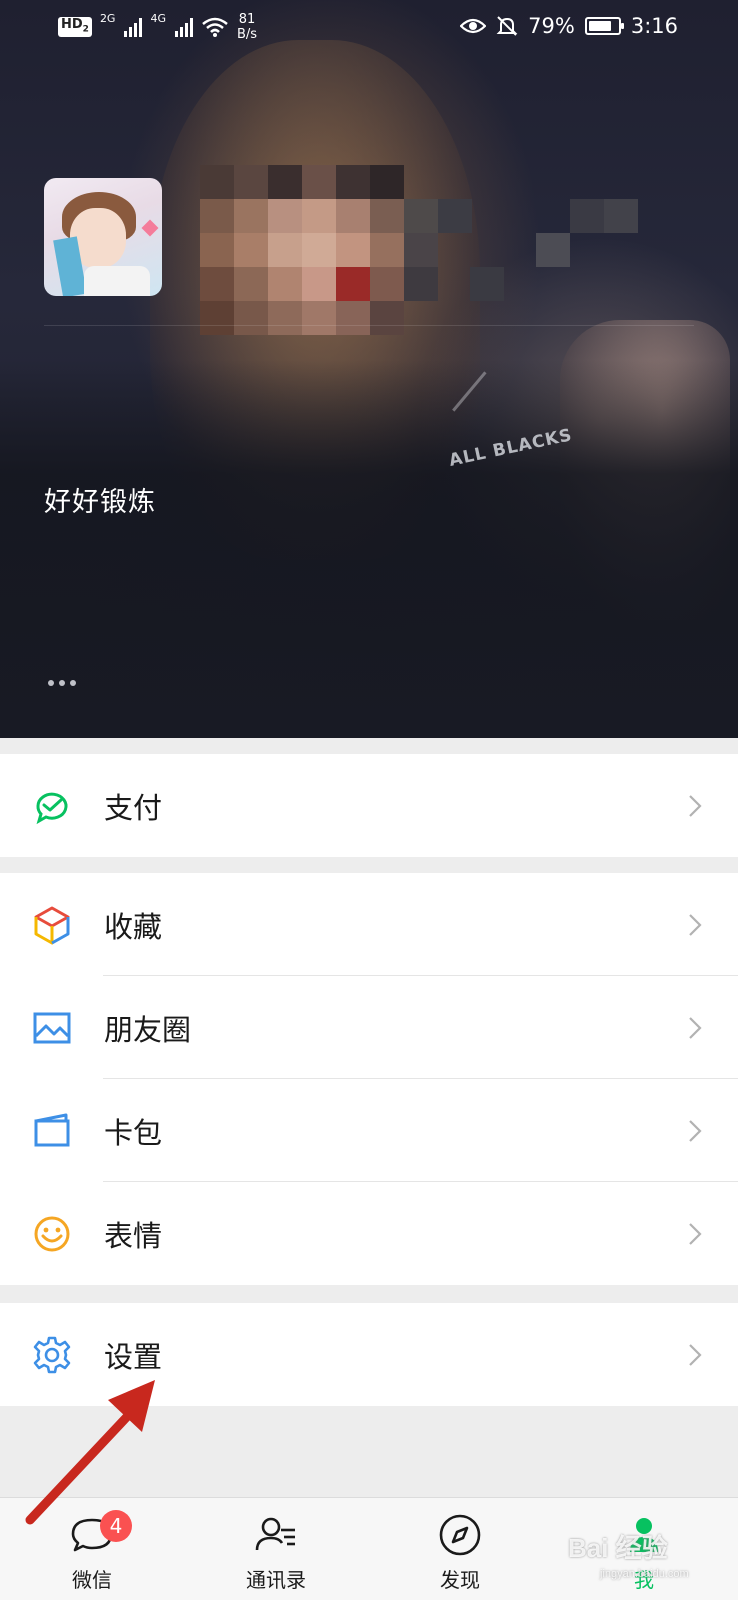 This screenshot has height=1600, width=738. What do you see at coordinates (92, 1580) in the screenshot?
I see `tab-label: 微信` at bounding box center [92, 1580].